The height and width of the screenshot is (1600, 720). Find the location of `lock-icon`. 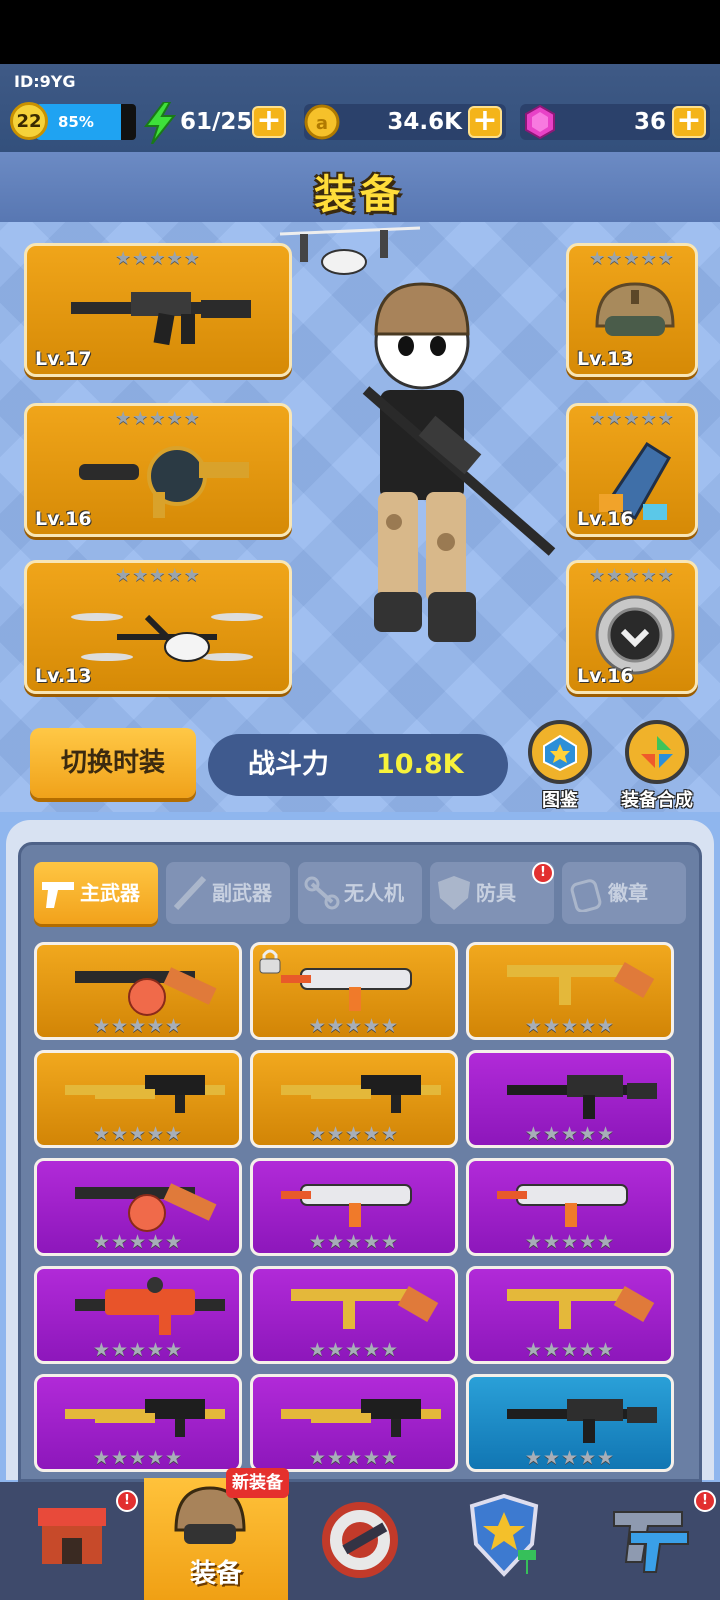

lock-icon is located at coordinates (270, 961).